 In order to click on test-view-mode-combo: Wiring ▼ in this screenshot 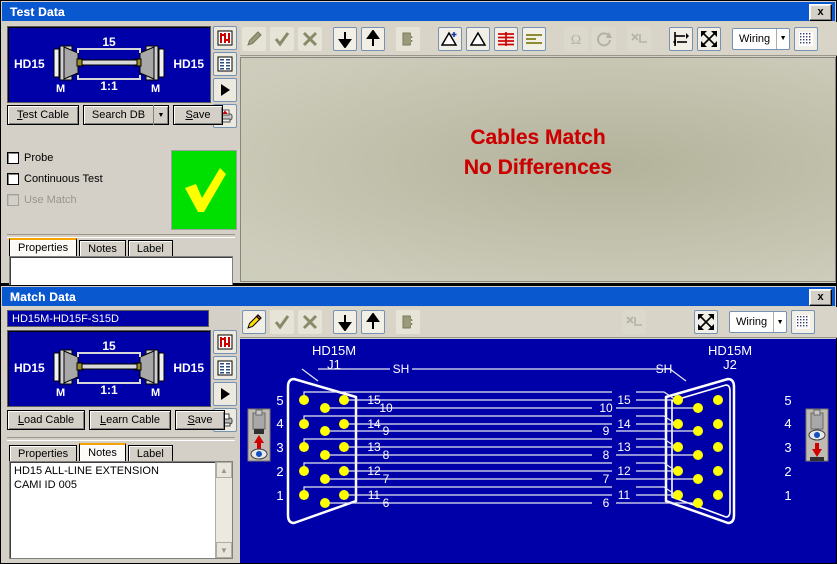, I will do `click(761, 38)`.